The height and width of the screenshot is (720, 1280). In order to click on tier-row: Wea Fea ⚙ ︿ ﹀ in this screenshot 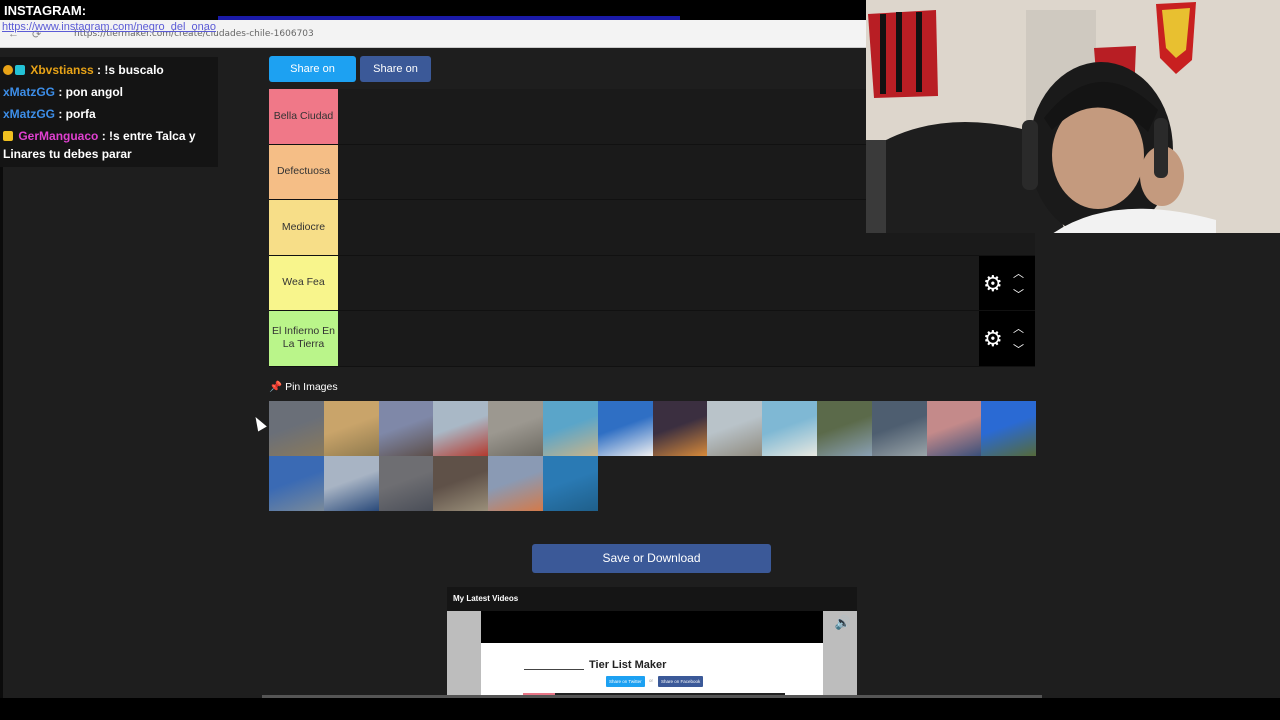, I will do `click(652, 283)`.